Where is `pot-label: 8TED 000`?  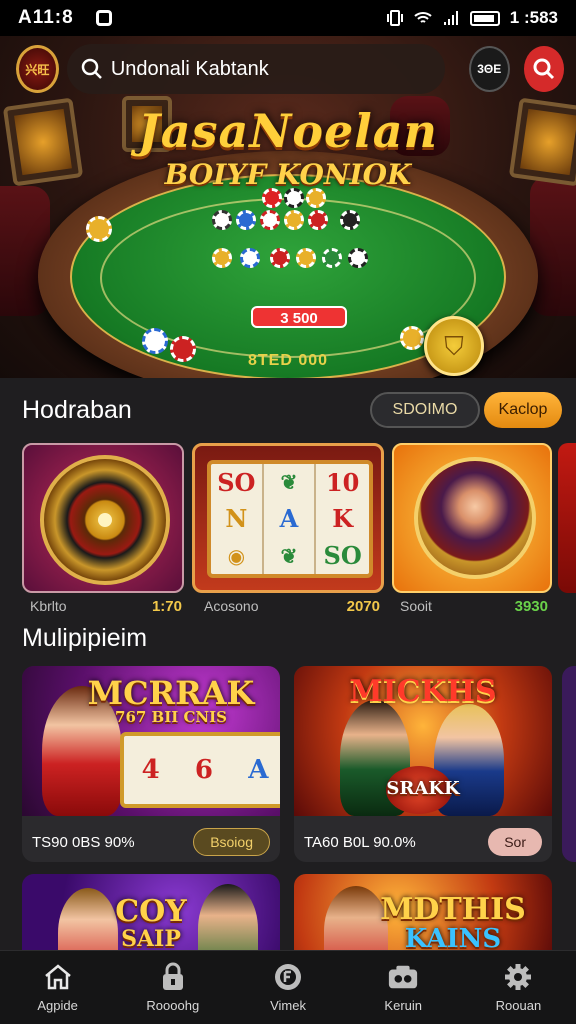 pot-label: 8TED 000 is located at coordinates (288, 360).